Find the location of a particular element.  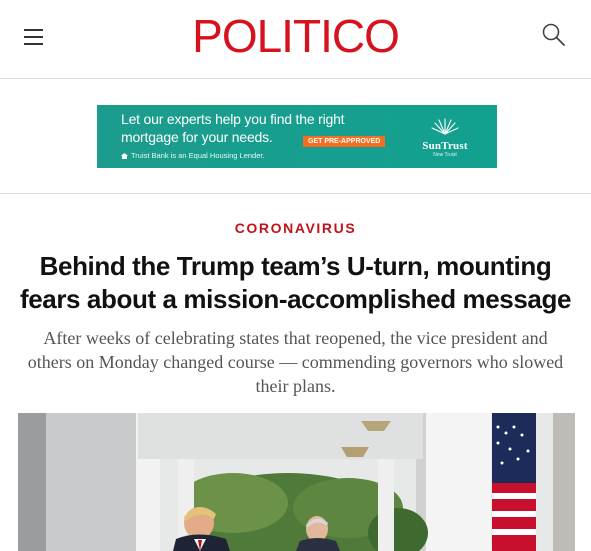

section-kicker: CORONAVIRUS is located at coordinates (295, 228).